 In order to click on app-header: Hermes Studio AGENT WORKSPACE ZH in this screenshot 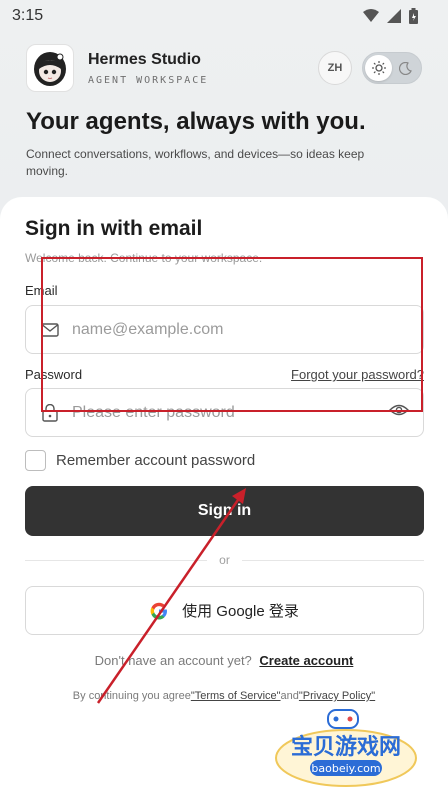, I will do `click(224, 68)`.